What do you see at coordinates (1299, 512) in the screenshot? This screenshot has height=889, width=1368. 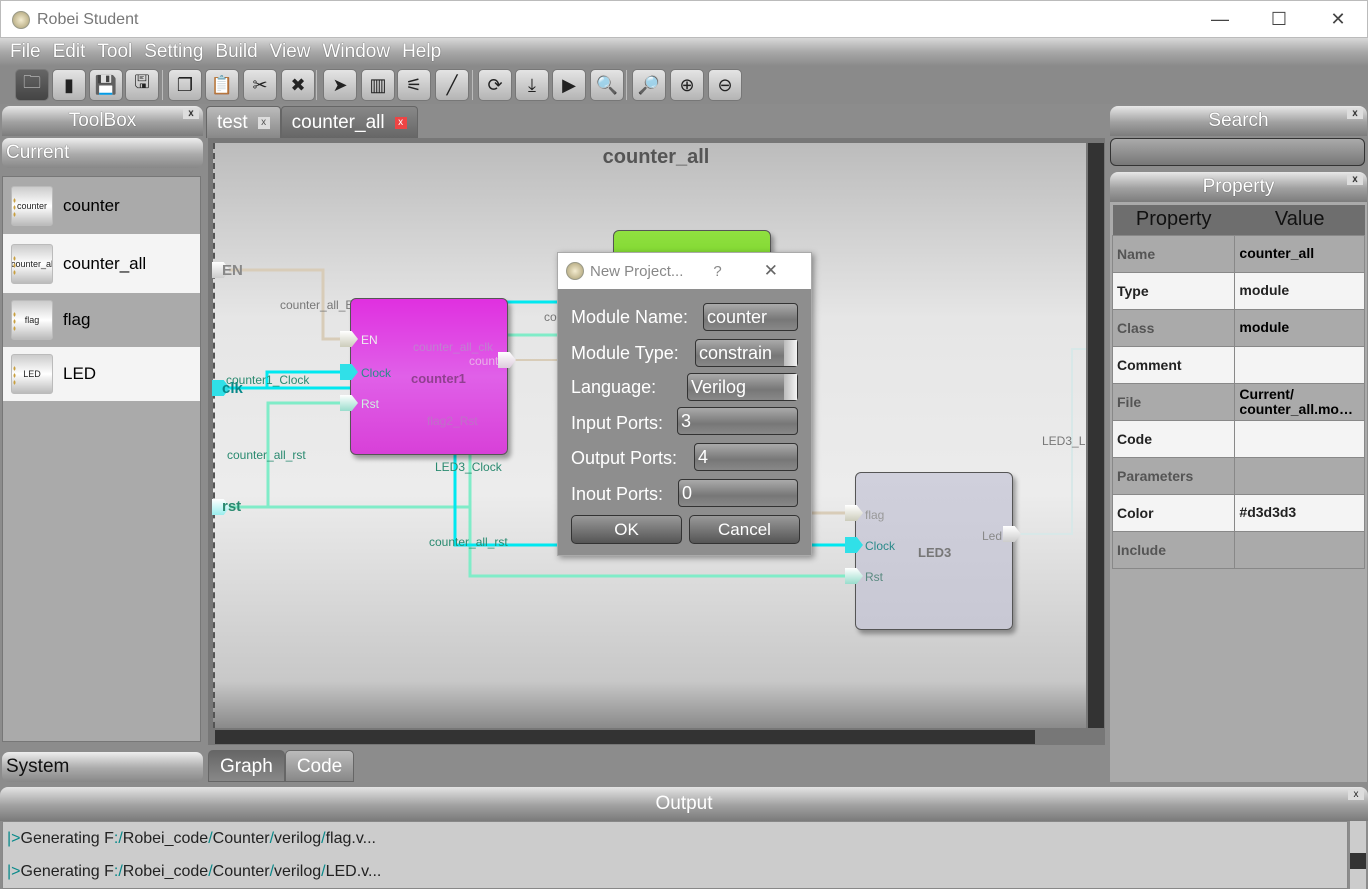 I see `property-value: #d3d3d3` at bounding box center [1299, 512].